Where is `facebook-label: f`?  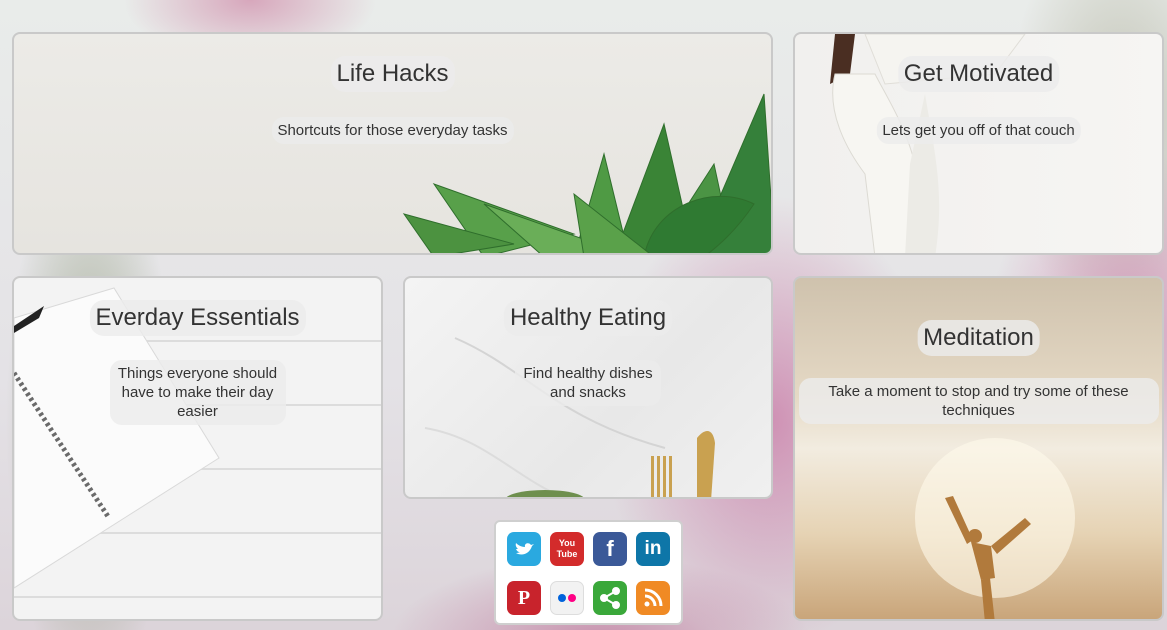
facebook-label: f is located at coordinates (610, 548).